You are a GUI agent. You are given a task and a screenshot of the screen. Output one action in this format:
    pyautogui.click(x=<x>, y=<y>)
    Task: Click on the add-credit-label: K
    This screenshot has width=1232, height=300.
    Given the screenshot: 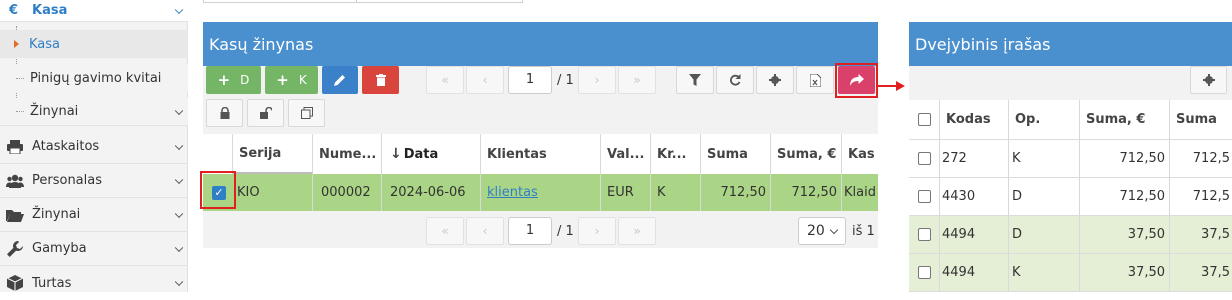 What is the action you would take?
    pyautogui.click(x=302, y=80)
    